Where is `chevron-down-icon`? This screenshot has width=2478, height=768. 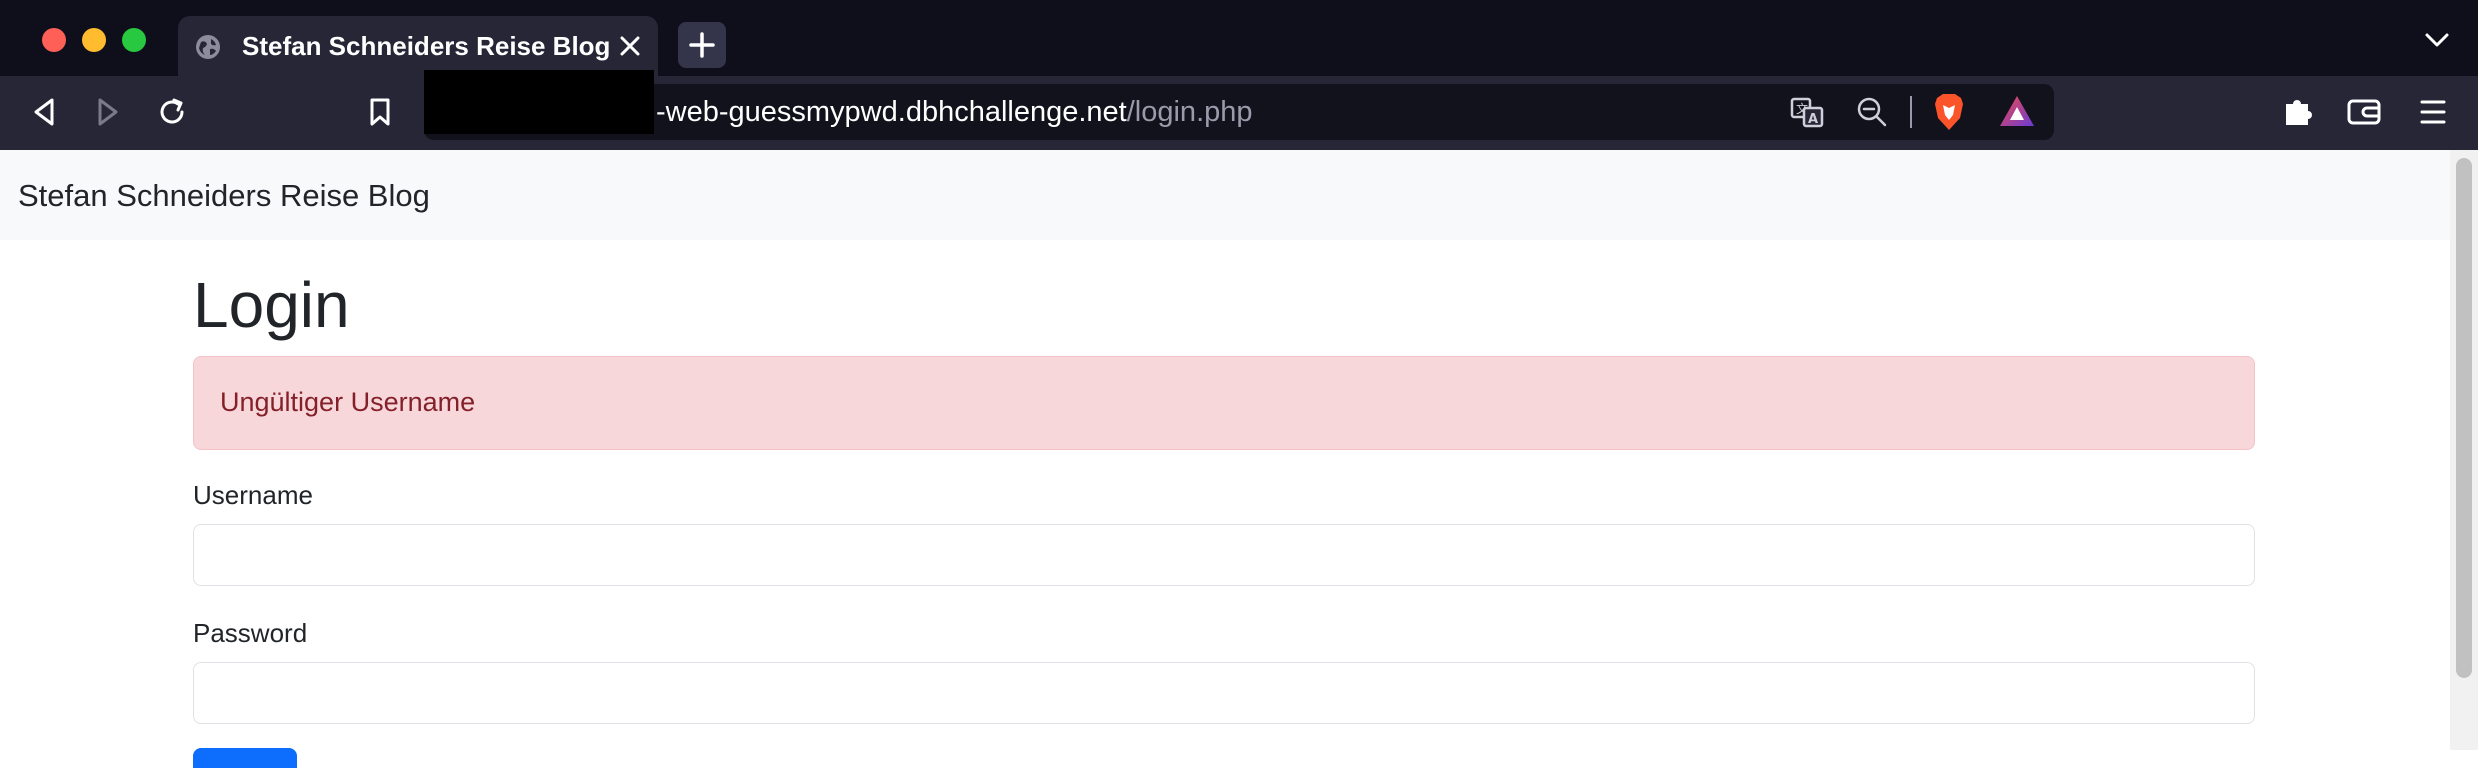
chevron-down-icon is located at coordinates (2437, 40).